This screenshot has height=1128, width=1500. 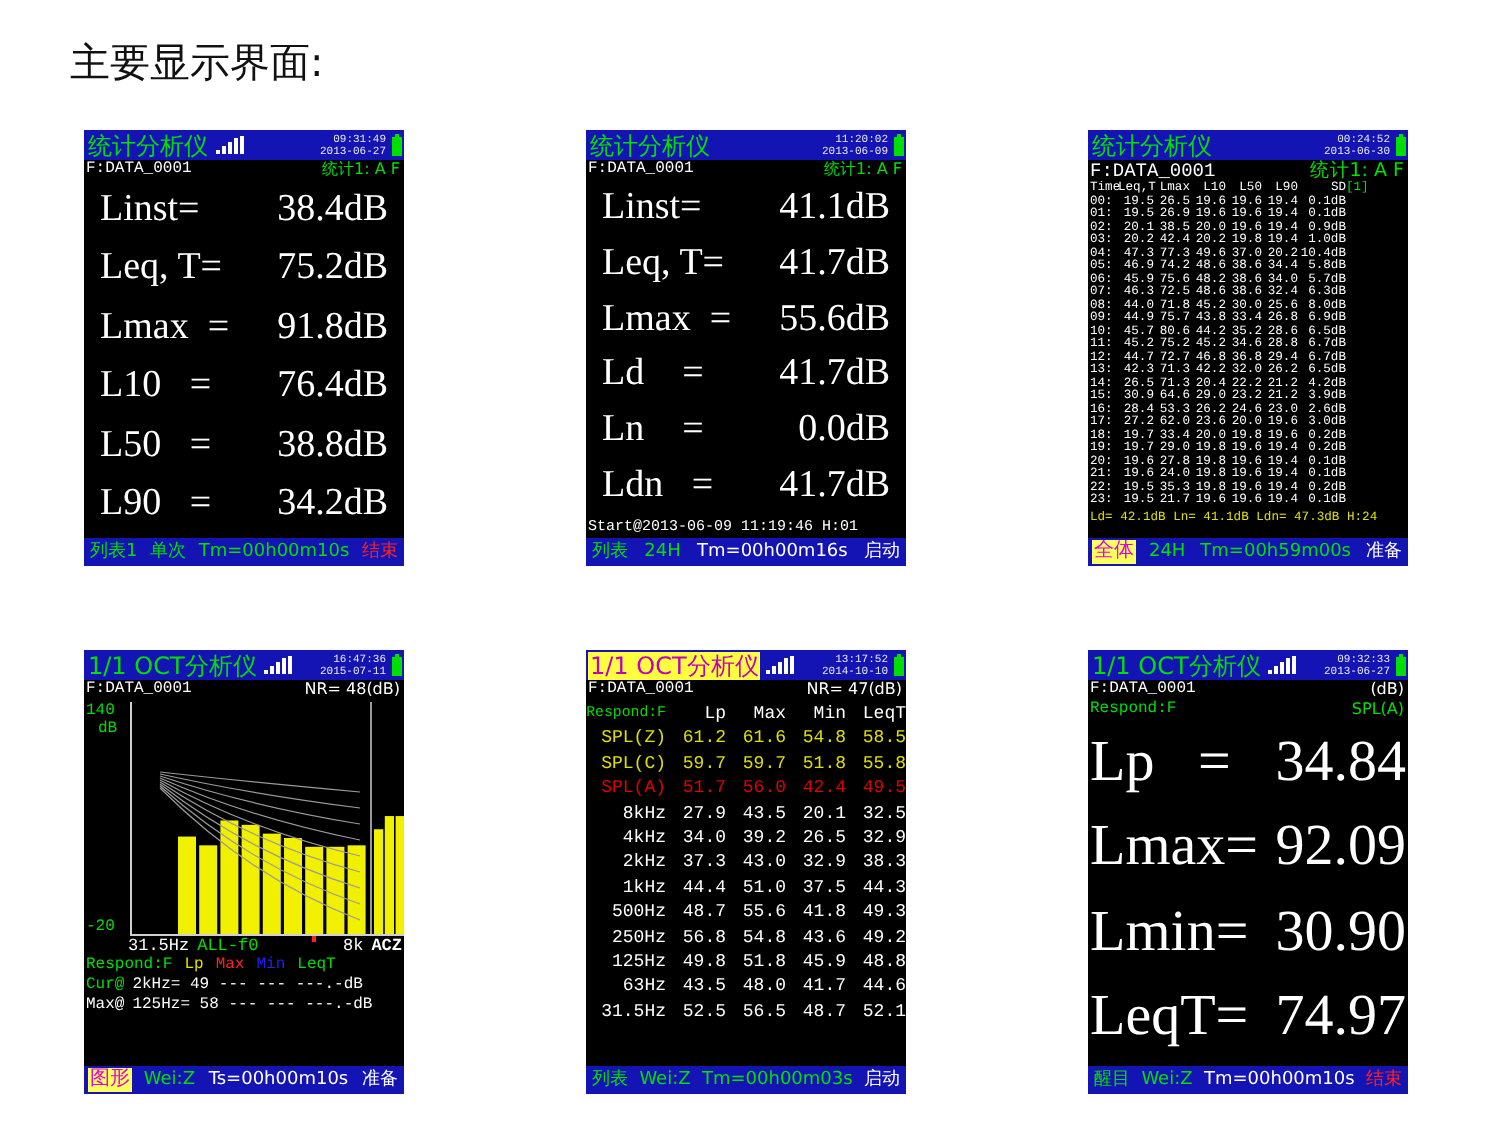 I want to click on table-cell-text: 41.7, so click(x=823, y=987).